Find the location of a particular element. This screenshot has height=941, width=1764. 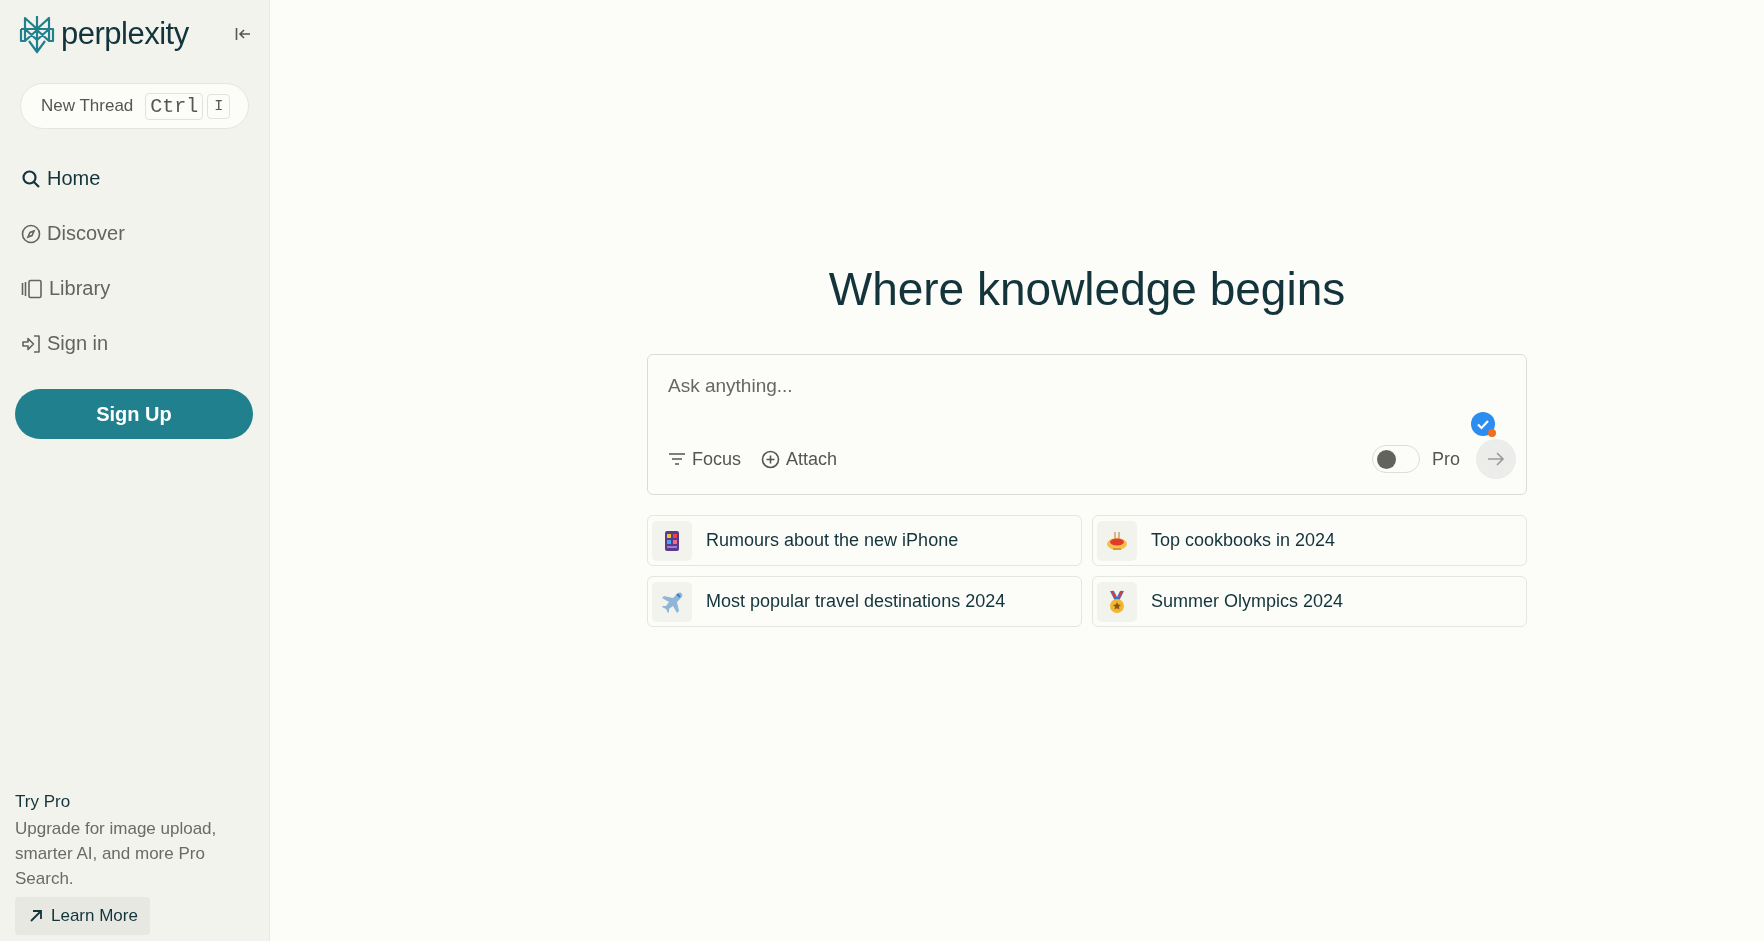

nav-item: Discover is located at coordinates (134, 233).